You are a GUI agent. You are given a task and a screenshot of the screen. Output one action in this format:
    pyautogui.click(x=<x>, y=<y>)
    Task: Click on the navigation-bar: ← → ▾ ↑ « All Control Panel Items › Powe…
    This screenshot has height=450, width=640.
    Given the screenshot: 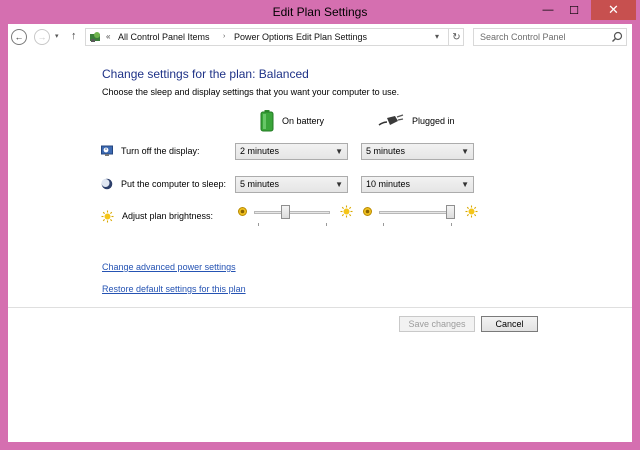 What is the action you would take?
    pyautogui.click(x=320, y=37)
    